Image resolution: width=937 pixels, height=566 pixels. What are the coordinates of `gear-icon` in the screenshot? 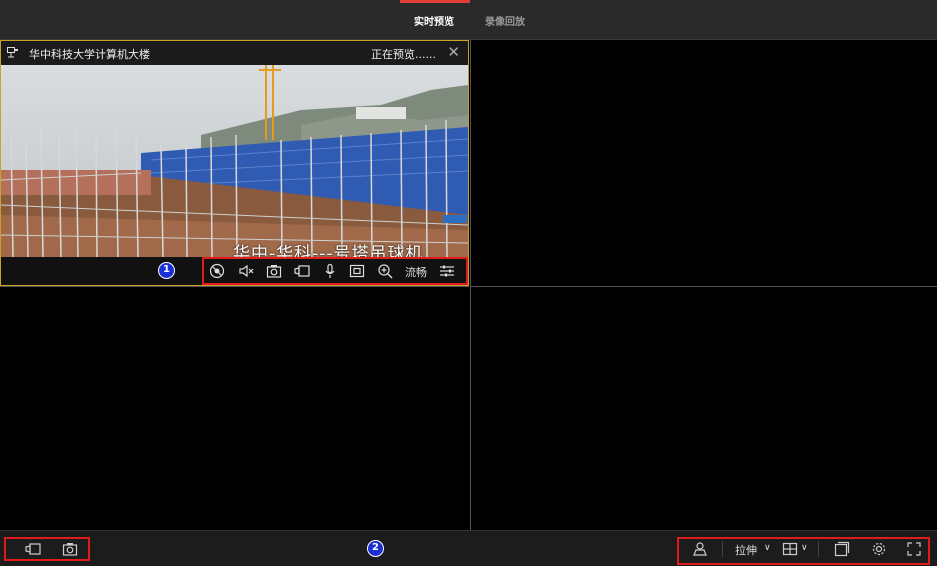 It's located at (879, 549).